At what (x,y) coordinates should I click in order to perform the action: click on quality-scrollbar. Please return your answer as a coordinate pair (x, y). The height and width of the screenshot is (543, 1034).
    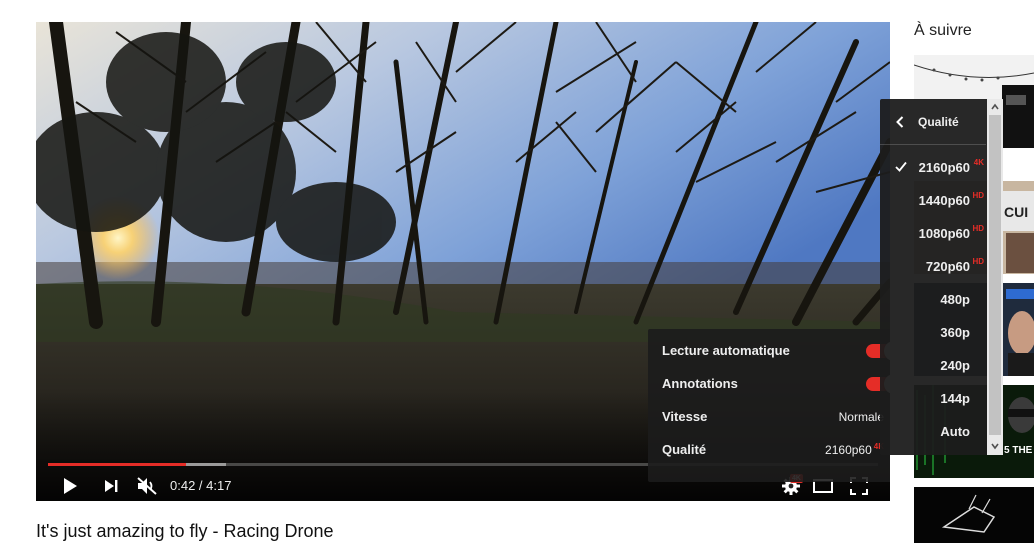
    Looking at the image, I should click on (995, 277).